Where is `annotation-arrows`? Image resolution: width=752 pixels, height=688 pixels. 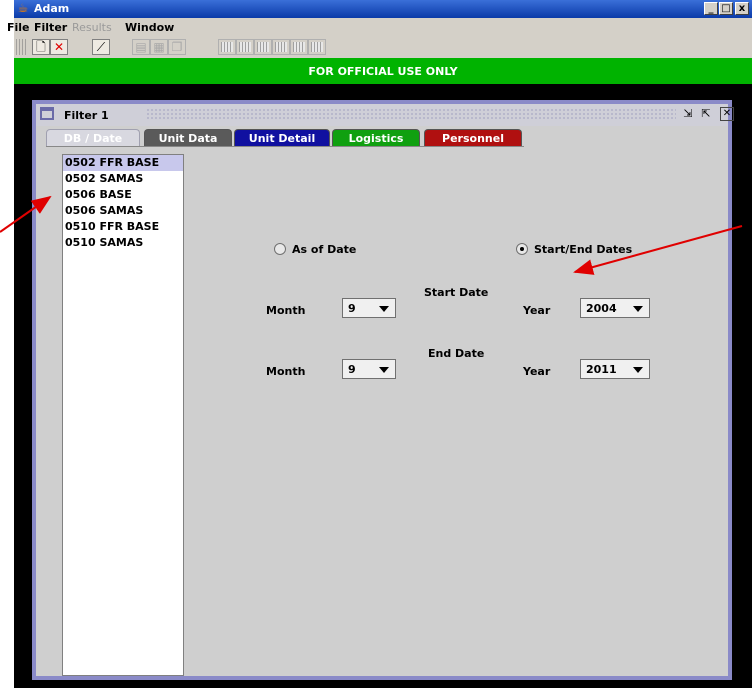
annotation-arrows is located at coordinates (371, 235).